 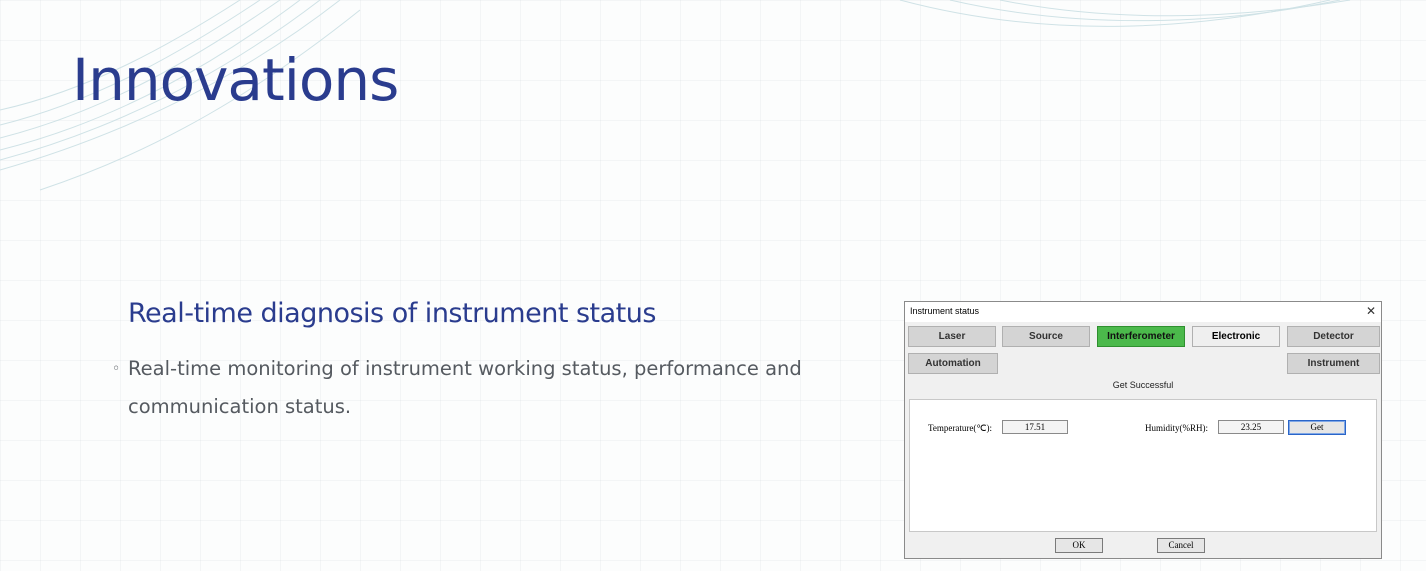 What do you see at coordinates (1333, 363) in the screenshot?
I see `tab-instrument: Instrument` at bounding box center [1333, 363].